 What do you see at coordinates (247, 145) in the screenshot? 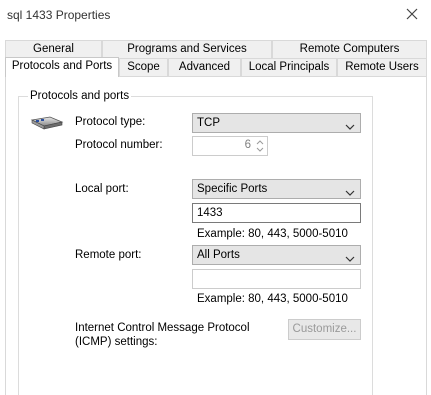
I see `protocol-number-value: 6` at bounding box center [247, 145].